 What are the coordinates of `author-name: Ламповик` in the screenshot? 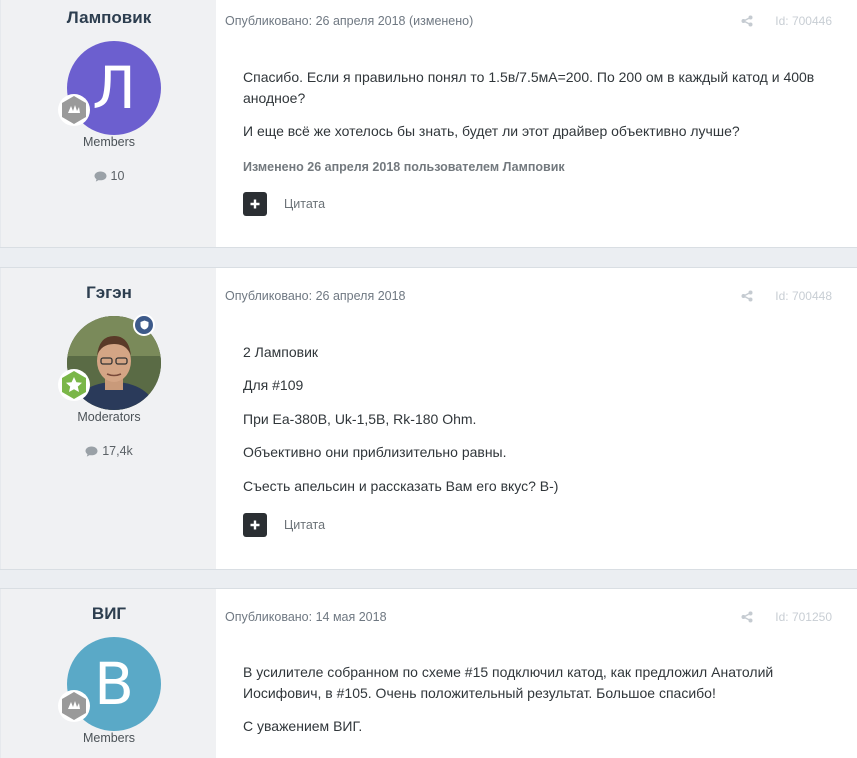 It's located at (109, 18).